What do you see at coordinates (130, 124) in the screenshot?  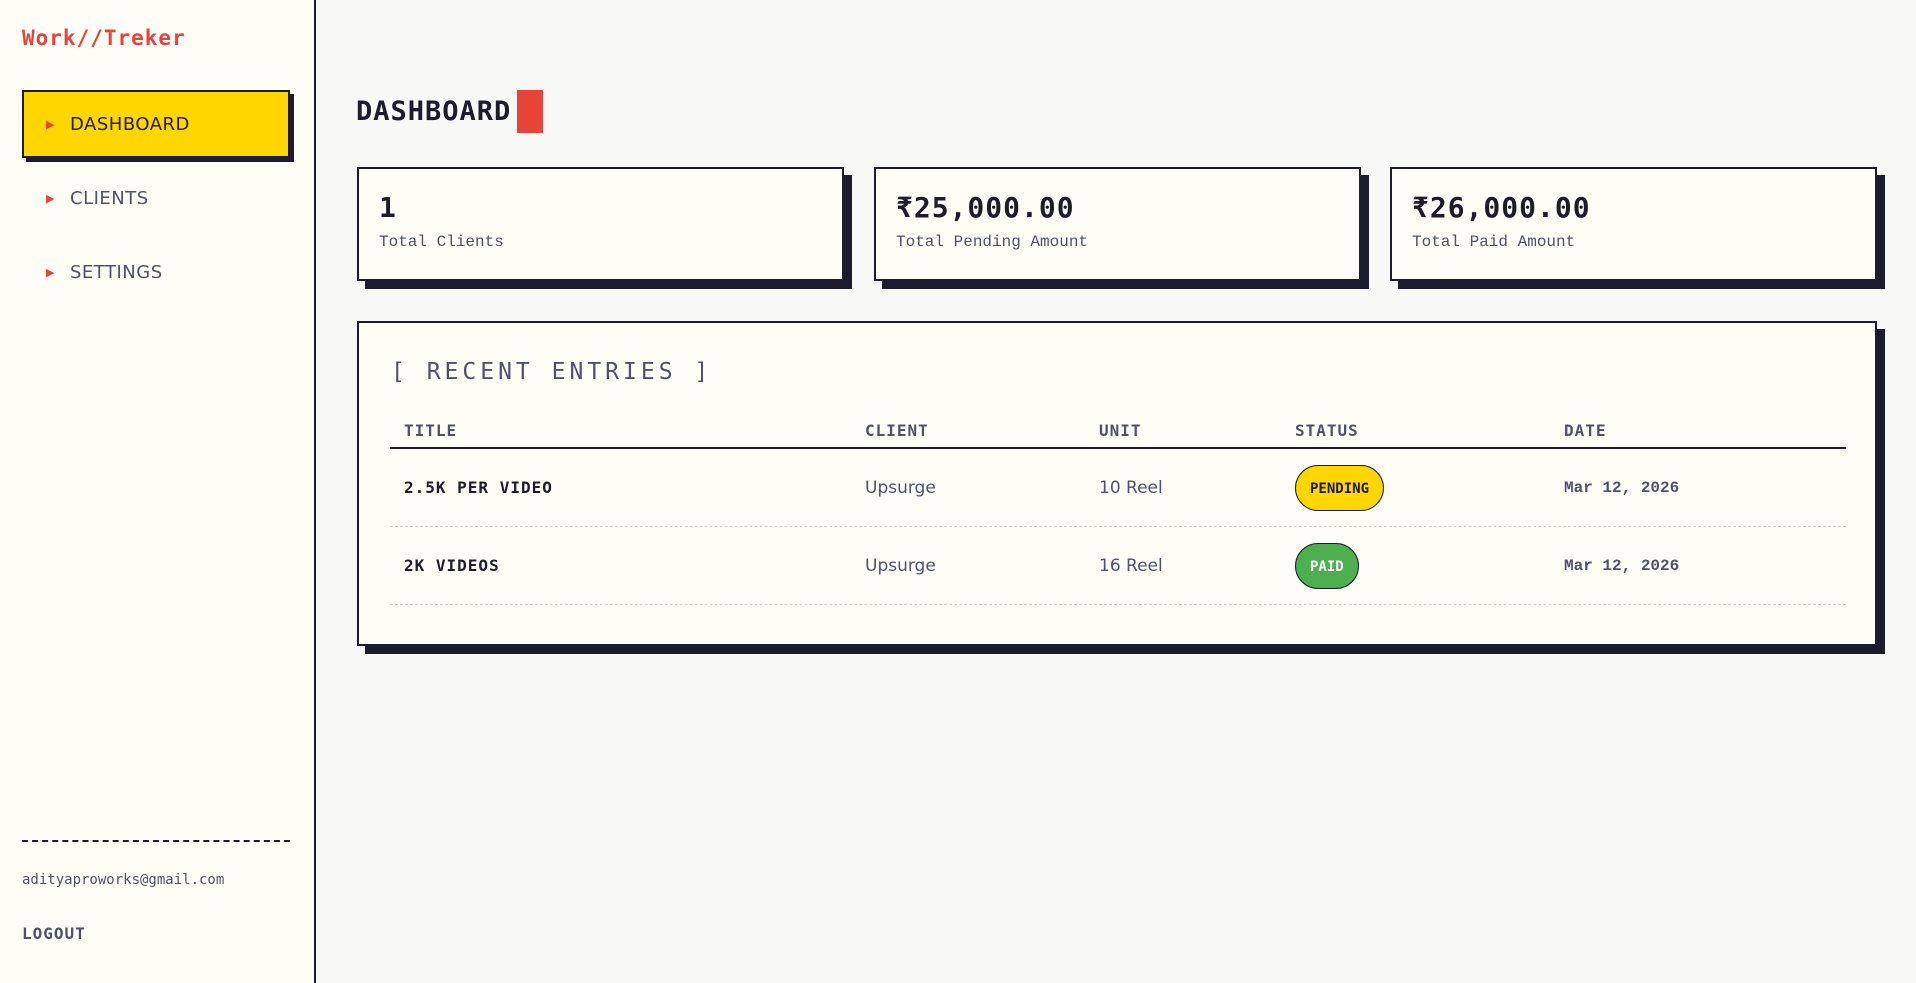 I see `sidebar-item-label: DASHBOARD` at bounding box center [130, 124].